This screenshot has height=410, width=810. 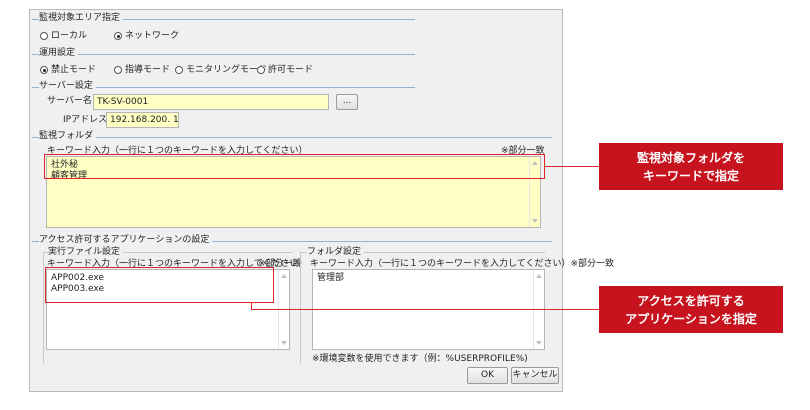 I want to click on app-callout-line: アクセスを許可する, so click(x=691, y=300).